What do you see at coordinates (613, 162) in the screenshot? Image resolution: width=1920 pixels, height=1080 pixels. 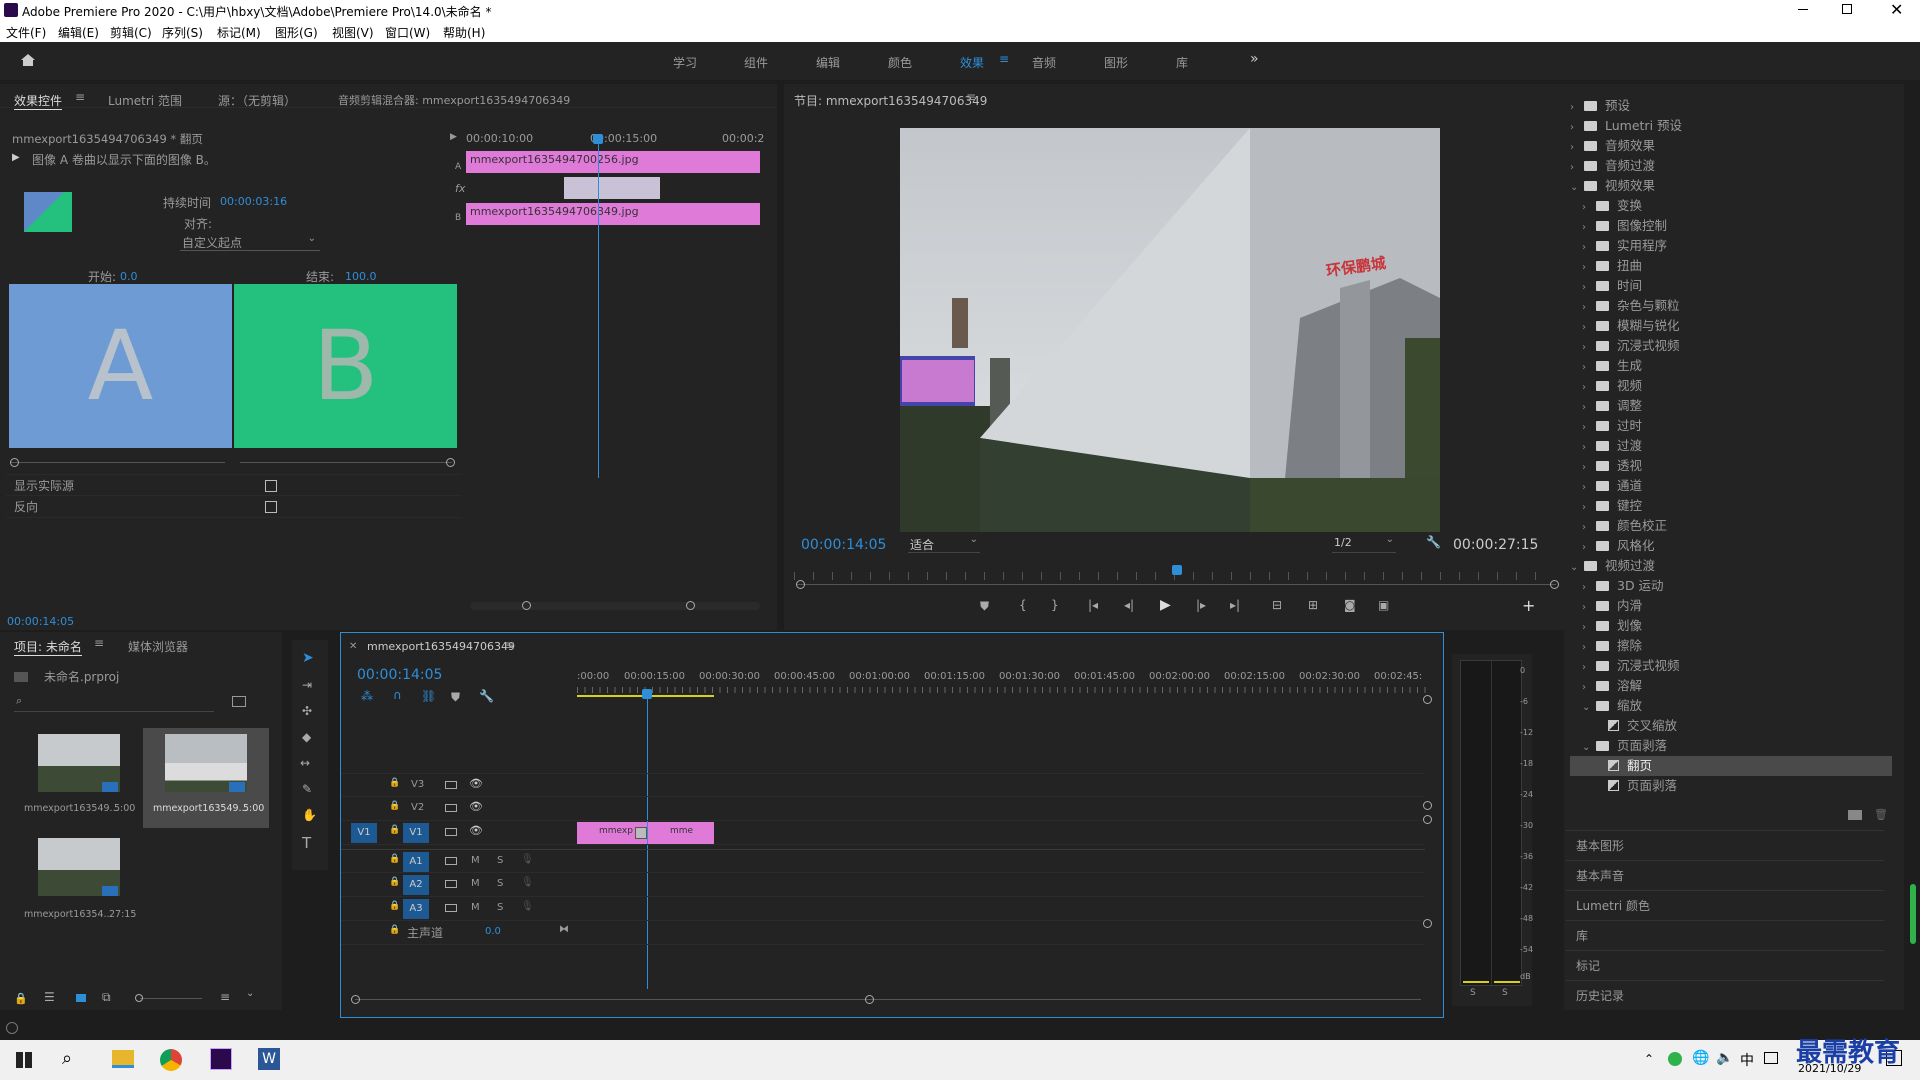 I see `mini-clip-a: mmexport1635494700256.jpg` at bounding box center [613, 162].